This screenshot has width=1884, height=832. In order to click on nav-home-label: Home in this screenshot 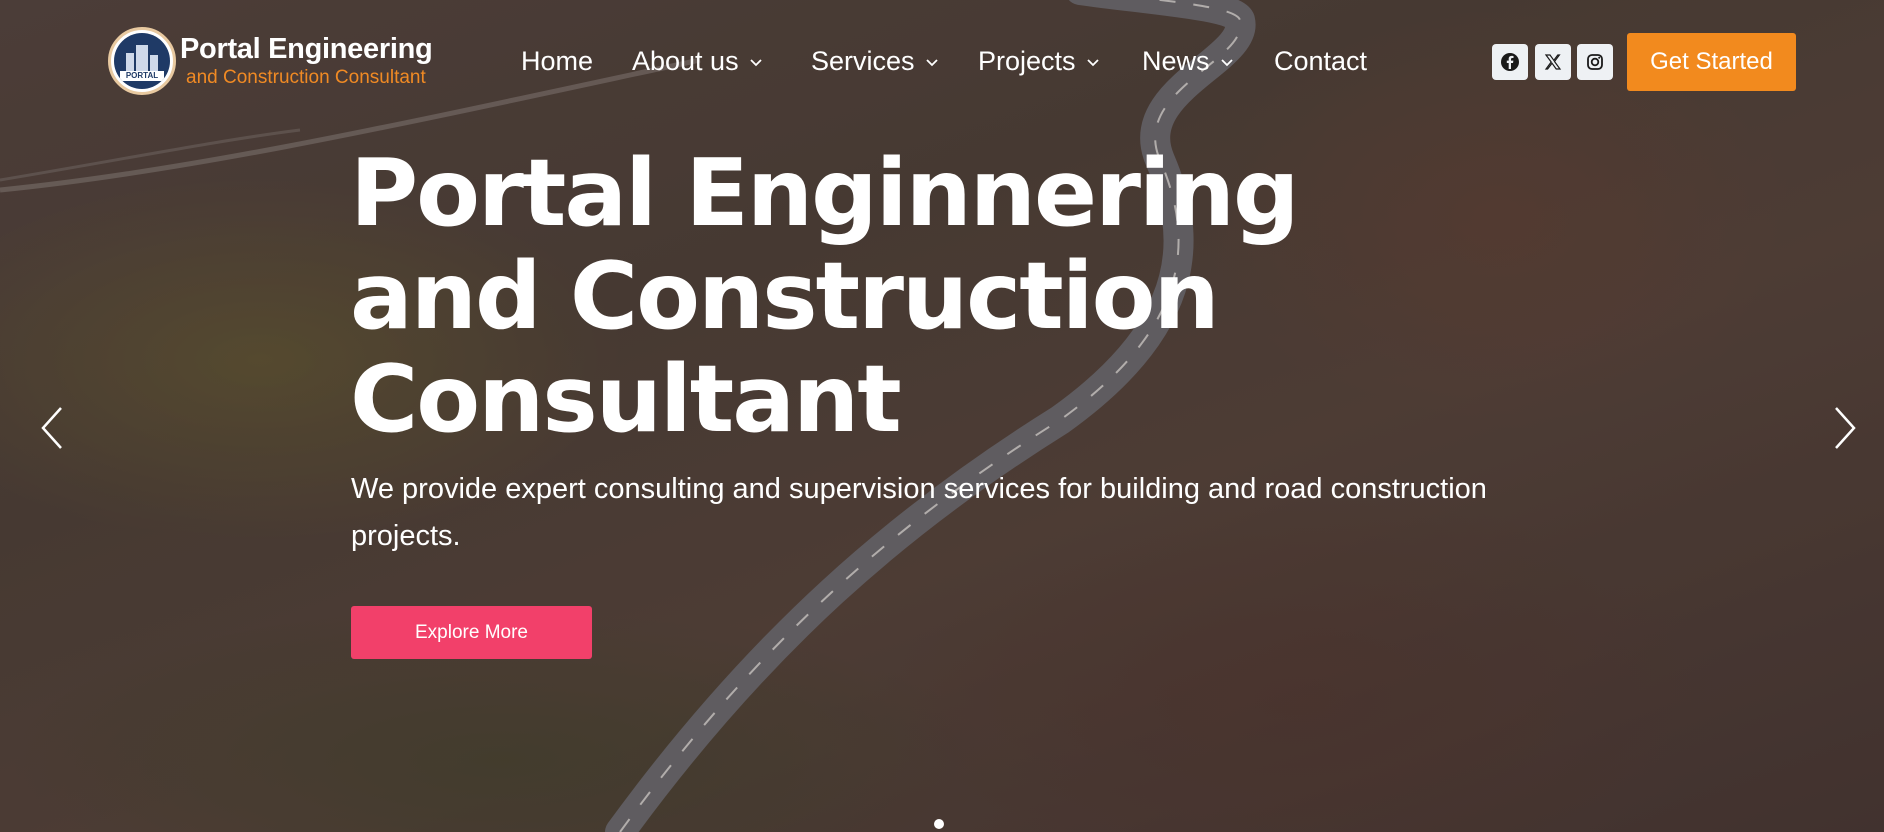, I will do `click(557, 61)`.